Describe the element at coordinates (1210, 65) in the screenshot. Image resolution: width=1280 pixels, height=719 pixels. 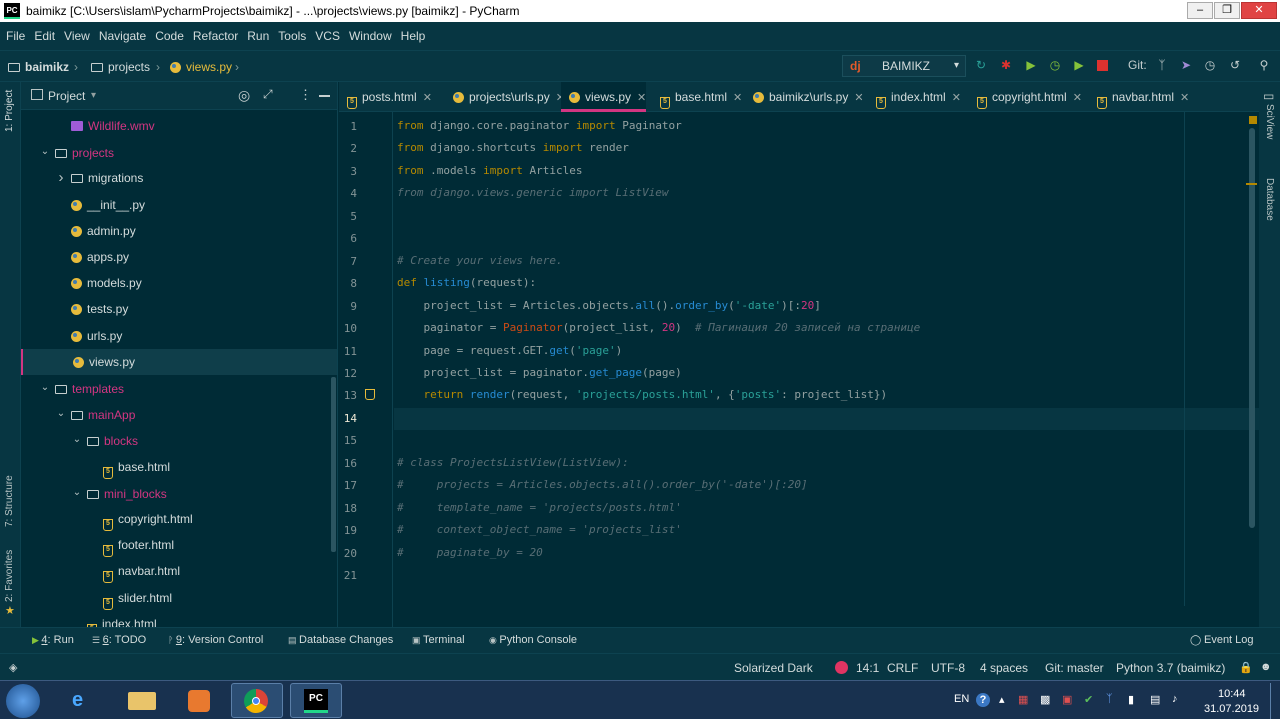
I see `history-icon: ◷` at that location.